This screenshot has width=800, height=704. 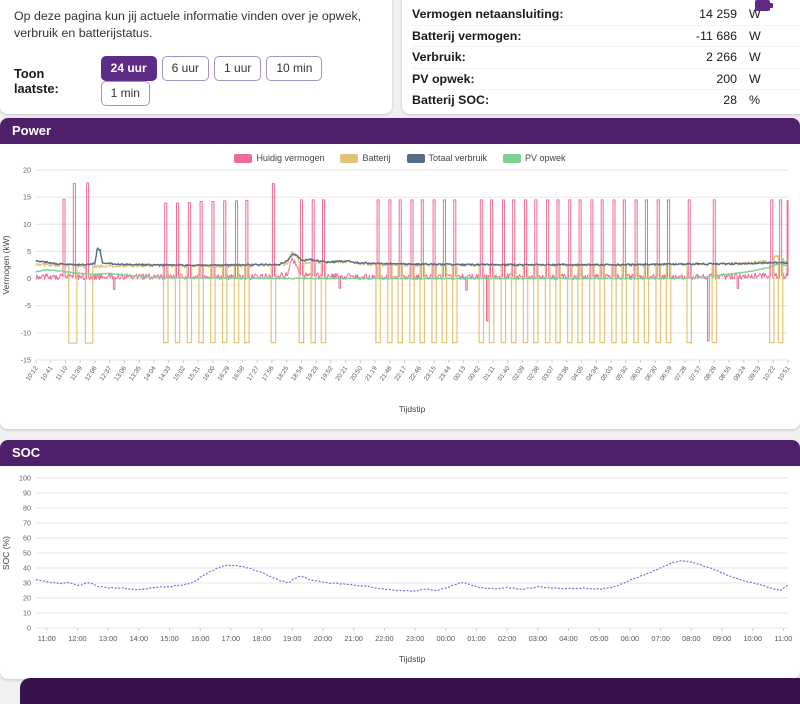 I want to click on svg-text: 03:36, so click(x=563, y=373).